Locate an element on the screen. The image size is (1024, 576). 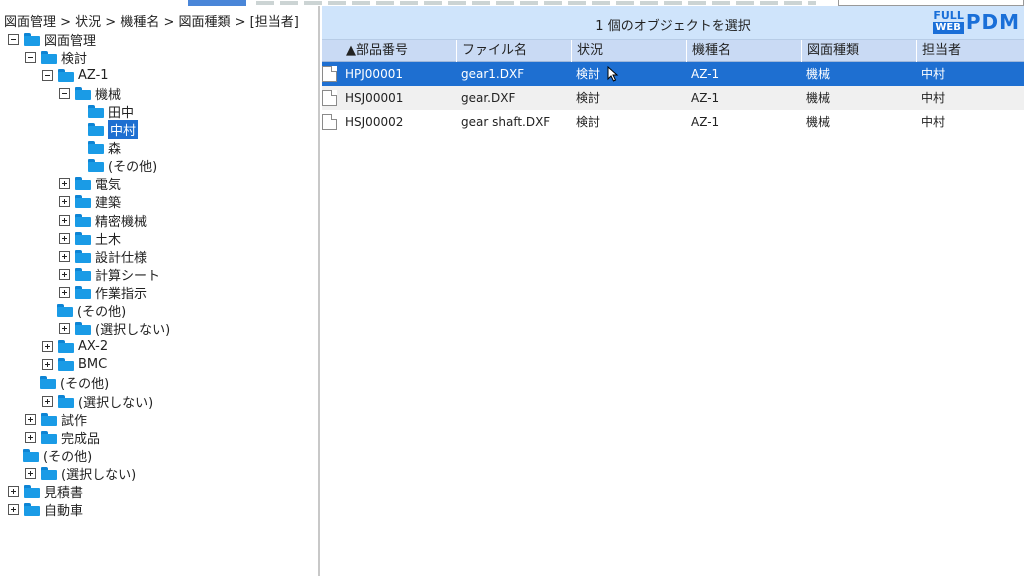
fullwebpdm-logo: FULL WEB PDM is located at coordinates (976, 22).